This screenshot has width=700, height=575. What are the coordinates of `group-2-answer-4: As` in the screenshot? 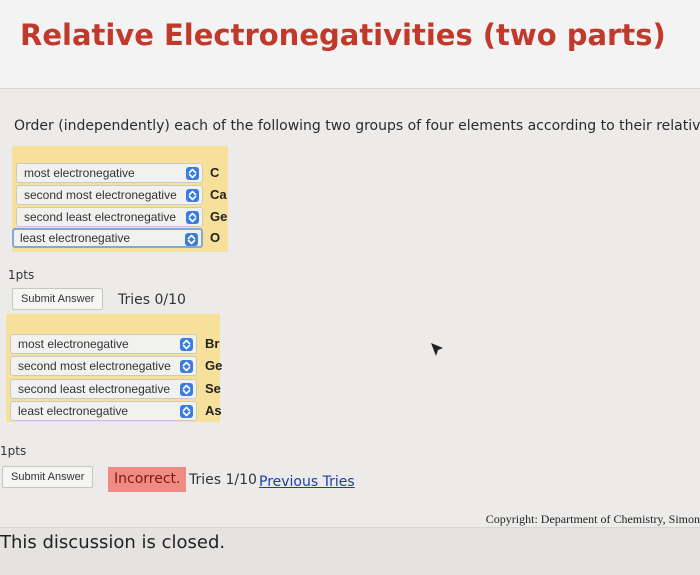 It's located at (213, 410).